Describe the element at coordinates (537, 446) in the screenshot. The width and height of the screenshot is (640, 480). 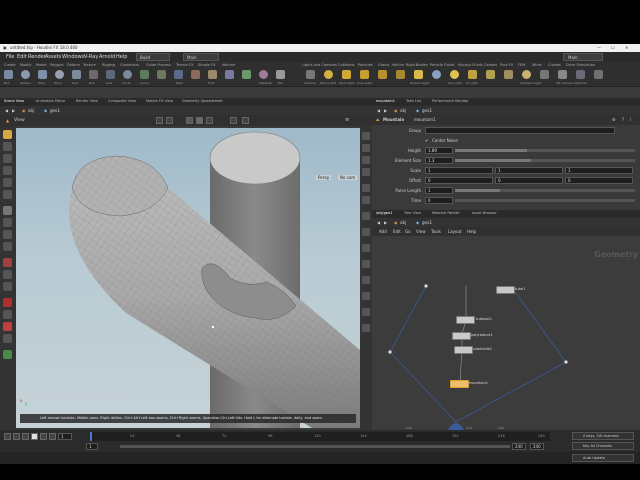
I see `end-frame-field: 240` at that location.